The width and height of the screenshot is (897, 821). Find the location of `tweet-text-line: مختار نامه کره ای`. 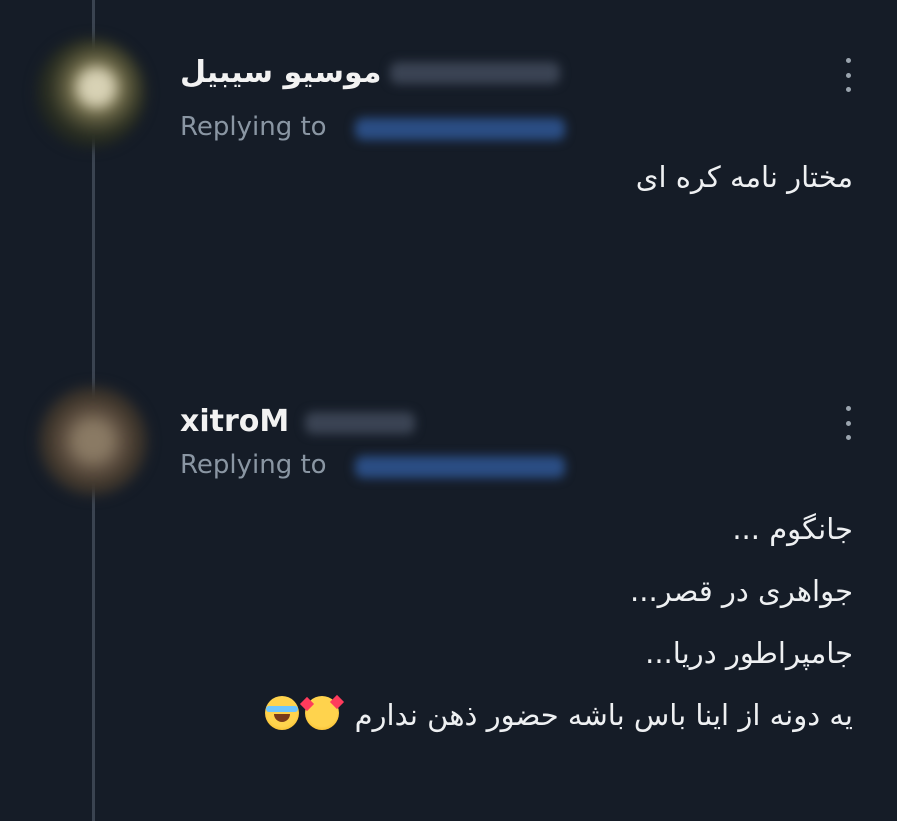

tweet-text-line: مختار نامه کره ای is located at coordinates (744, 177).